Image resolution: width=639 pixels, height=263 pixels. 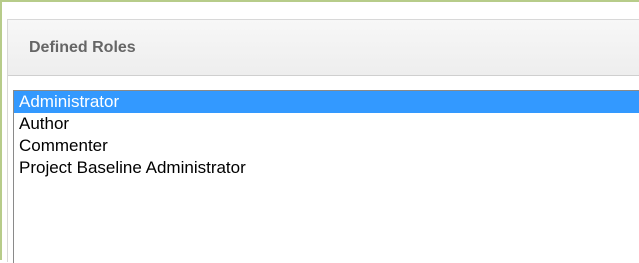 What do you see at coordinates (82, 47) in the screenshot?
I see `panel-title: Defined Roles` at bounding box center [82, 47].